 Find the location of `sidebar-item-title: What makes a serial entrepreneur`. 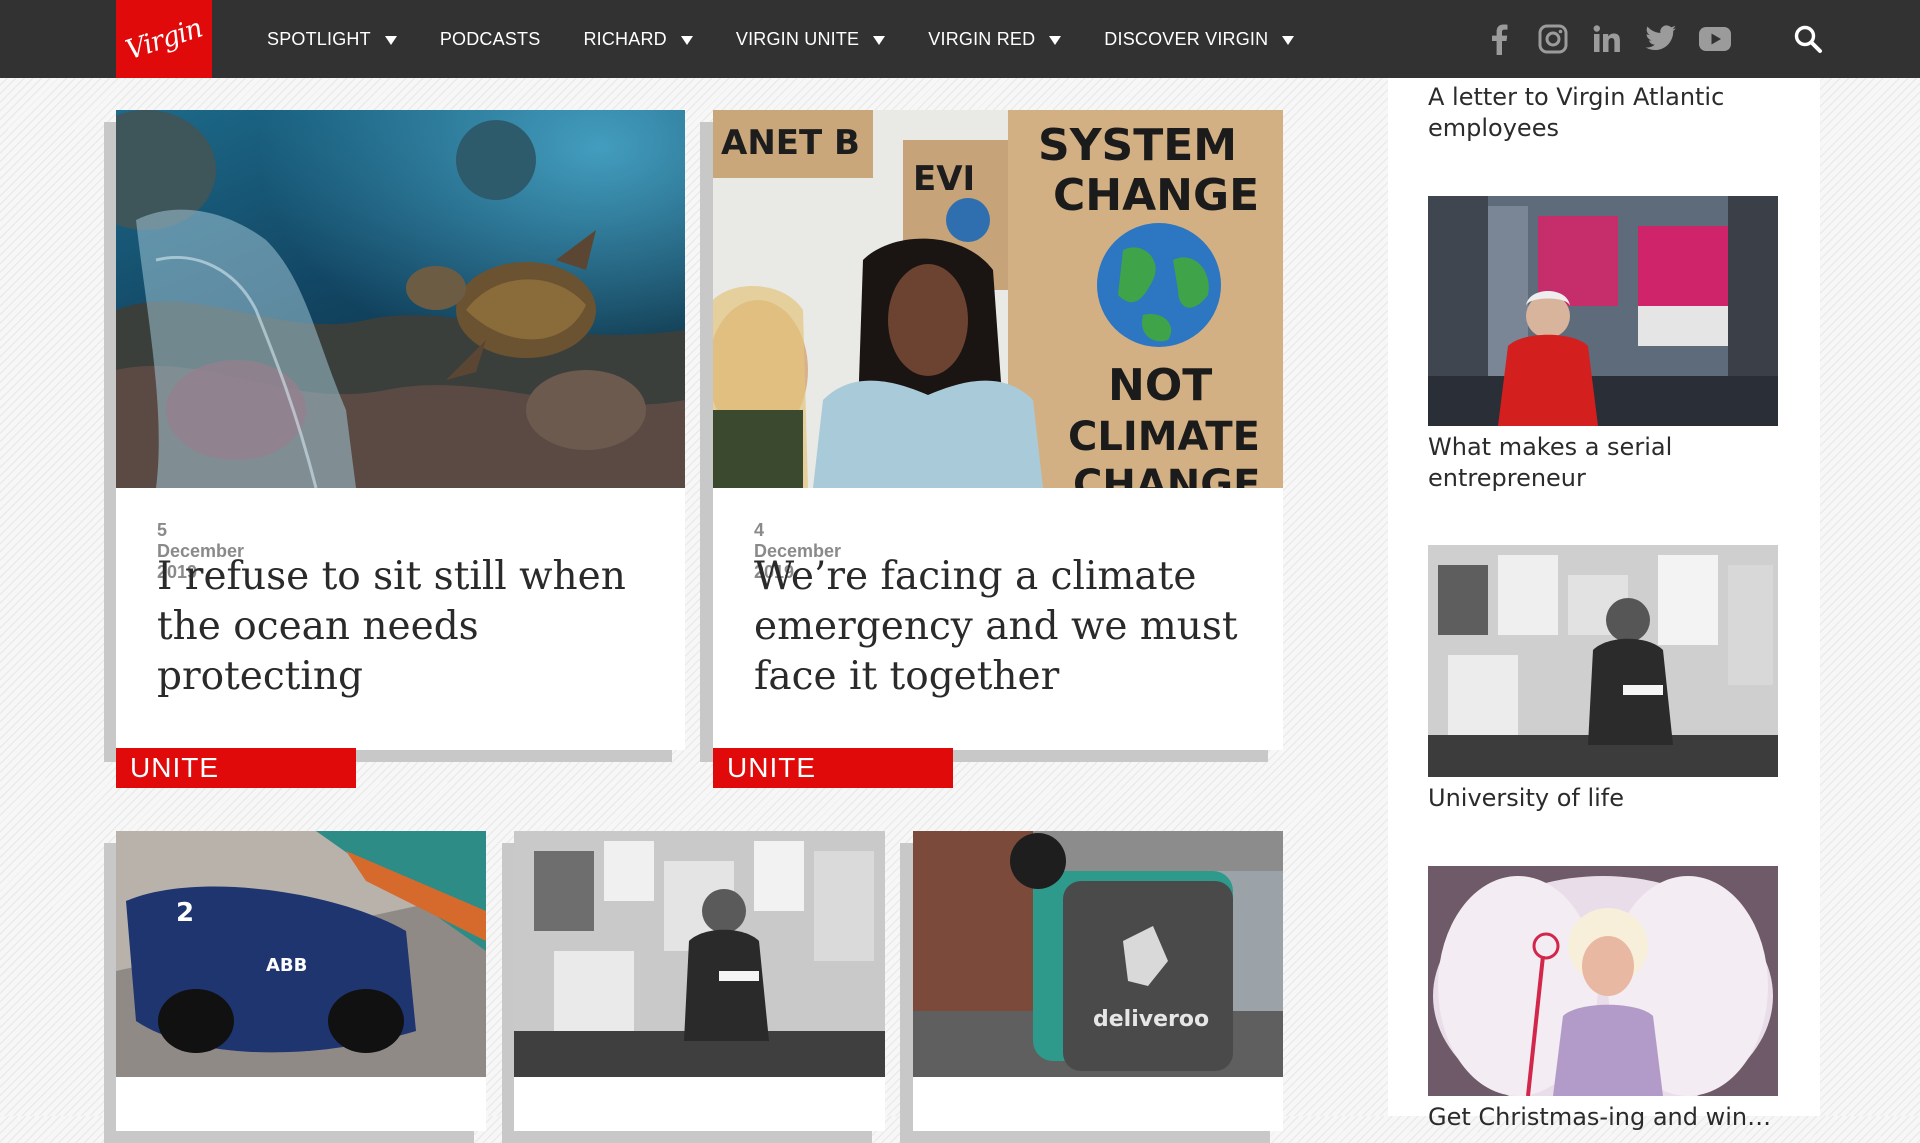

sidebar-item-title: What makes a serial entrepreneur is located at coordinates (1603, 463).